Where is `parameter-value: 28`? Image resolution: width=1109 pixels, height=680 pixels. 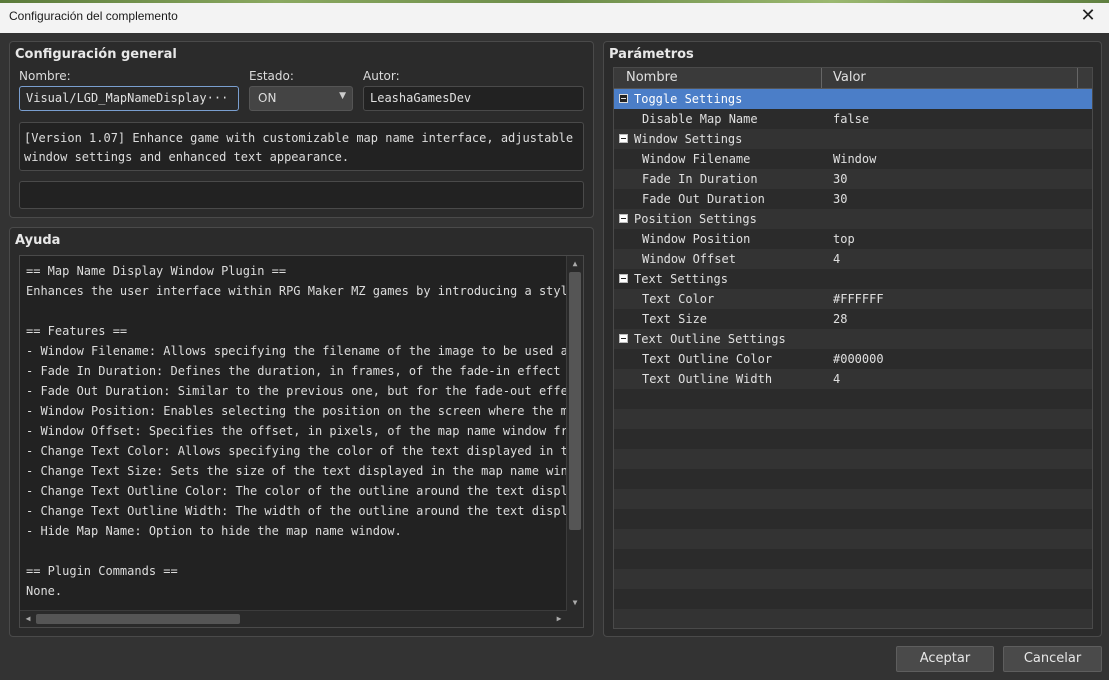
parameter-value: 28 is located at coordinates (840, 319).